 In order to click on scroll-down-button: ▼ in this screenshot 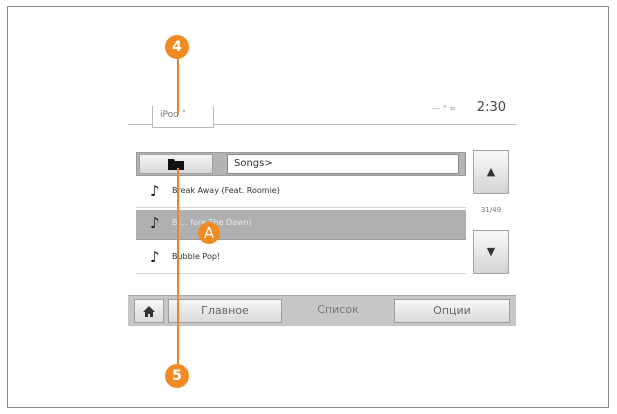, I will do `click(491, 252)`.